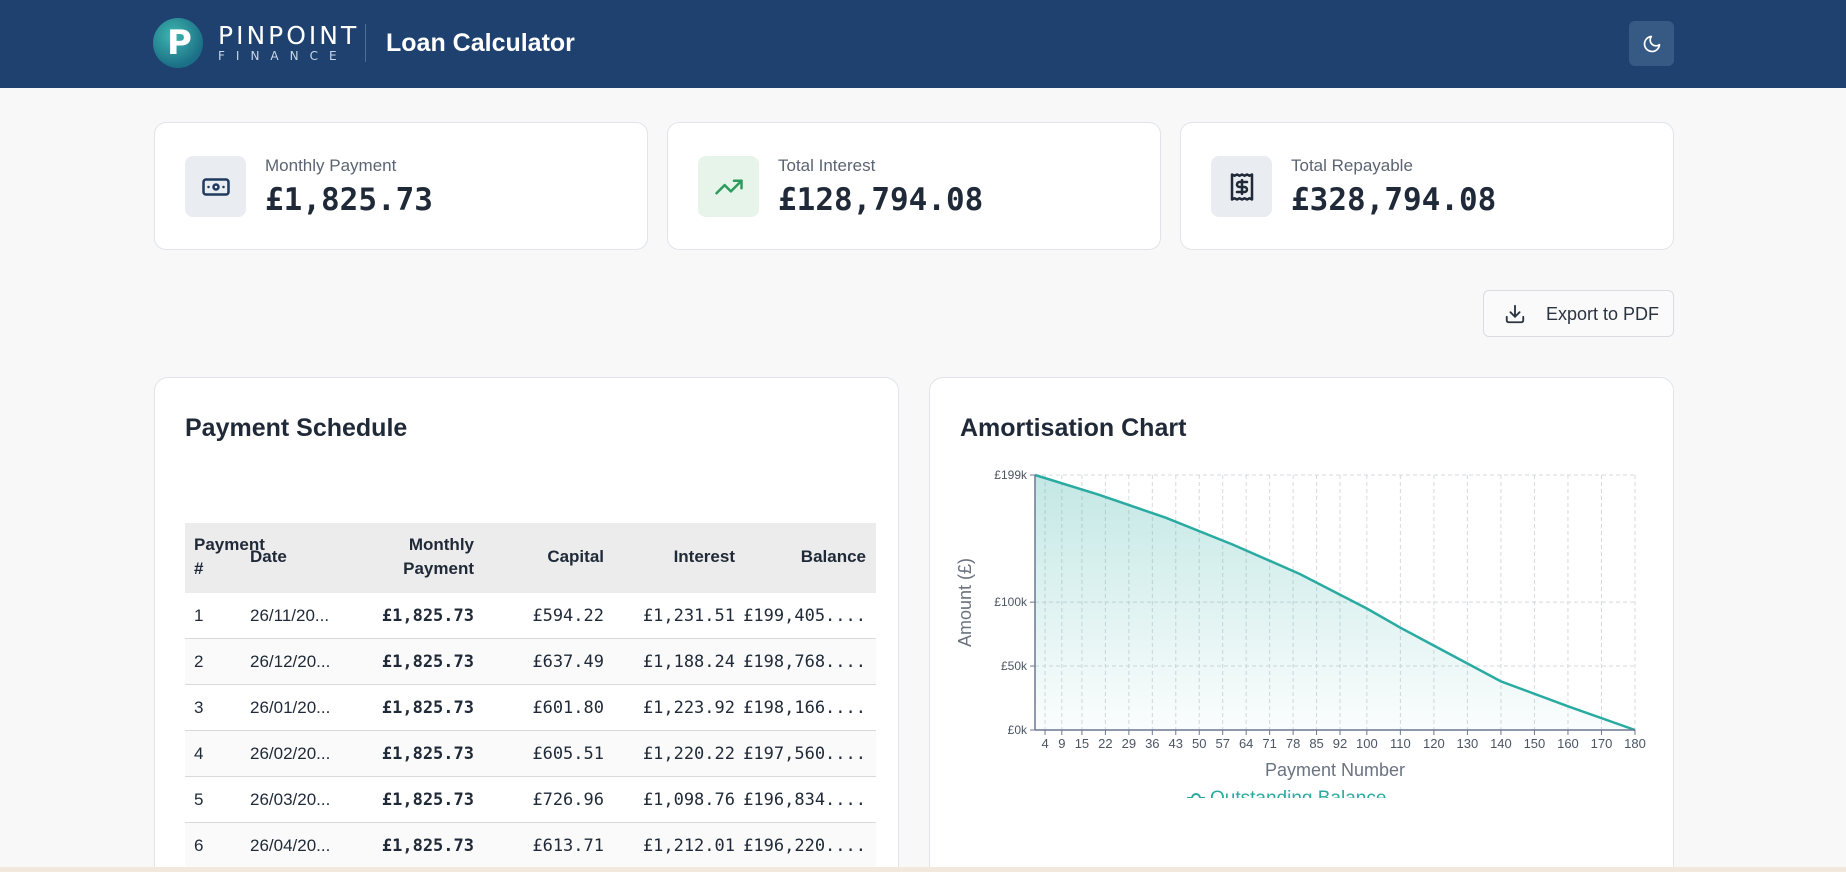  What do you see at coordinates (923, 44) in the screenshot?
I see `top-bar: P PINPOINT FINANCE Loan Calculator` at bounding box center [923, 44].